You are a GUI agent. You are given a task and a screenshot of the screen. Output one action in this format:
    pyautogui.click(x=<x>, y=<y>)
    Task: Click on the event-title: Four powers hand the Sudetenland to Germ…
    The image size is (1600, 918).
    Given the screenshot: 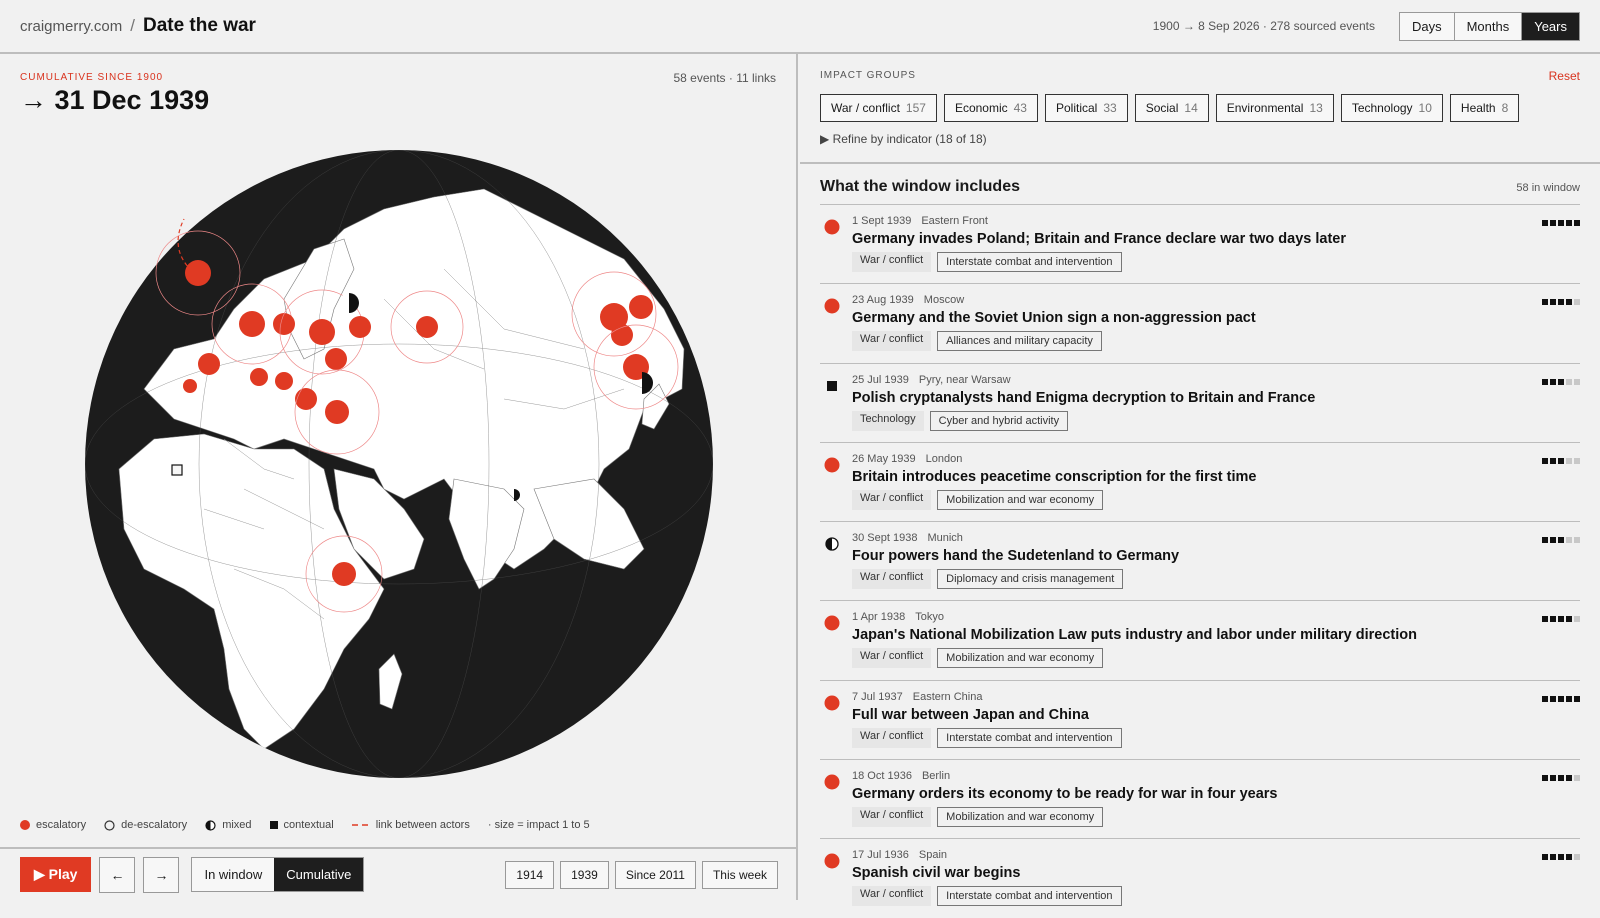 What is the action you would take?
    pyautogui.click(x=1015, y=556)
    